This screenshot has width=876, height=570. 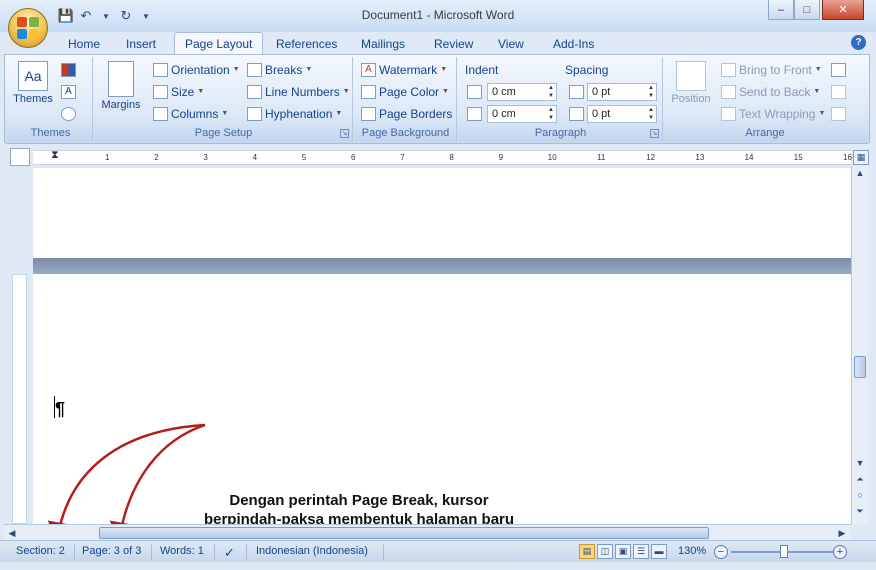 What do you see at coordinates (622, 114) in the screenshot?
I see `spacing-after-input: 0 pt ▲ ▼` at bounding box center [622, 114].